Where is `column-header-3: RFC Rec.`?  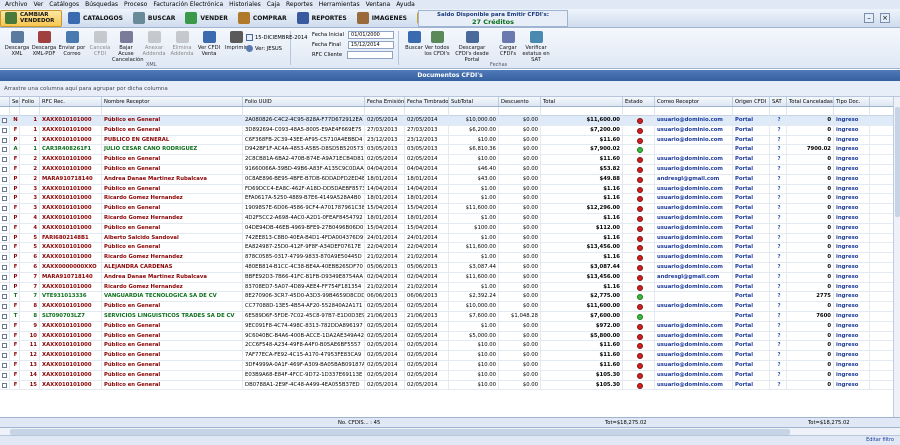 column-header-3: RFC Rec. is located at coordinates (71, 101).